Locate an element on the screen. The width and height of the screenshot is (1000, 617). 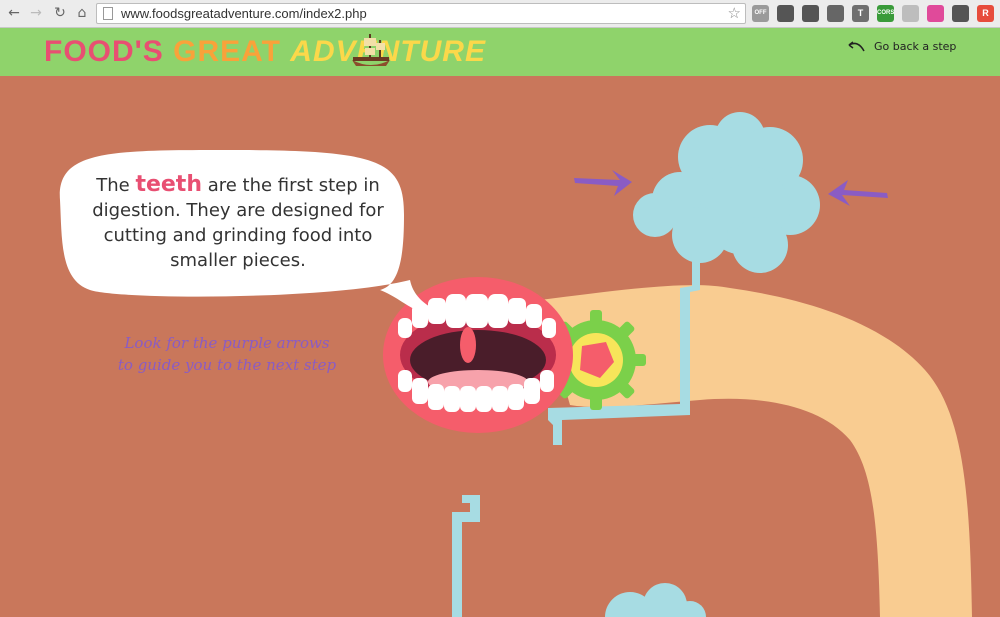
speech-highlight-teeth: teeth is located at coordinates (168, 184).